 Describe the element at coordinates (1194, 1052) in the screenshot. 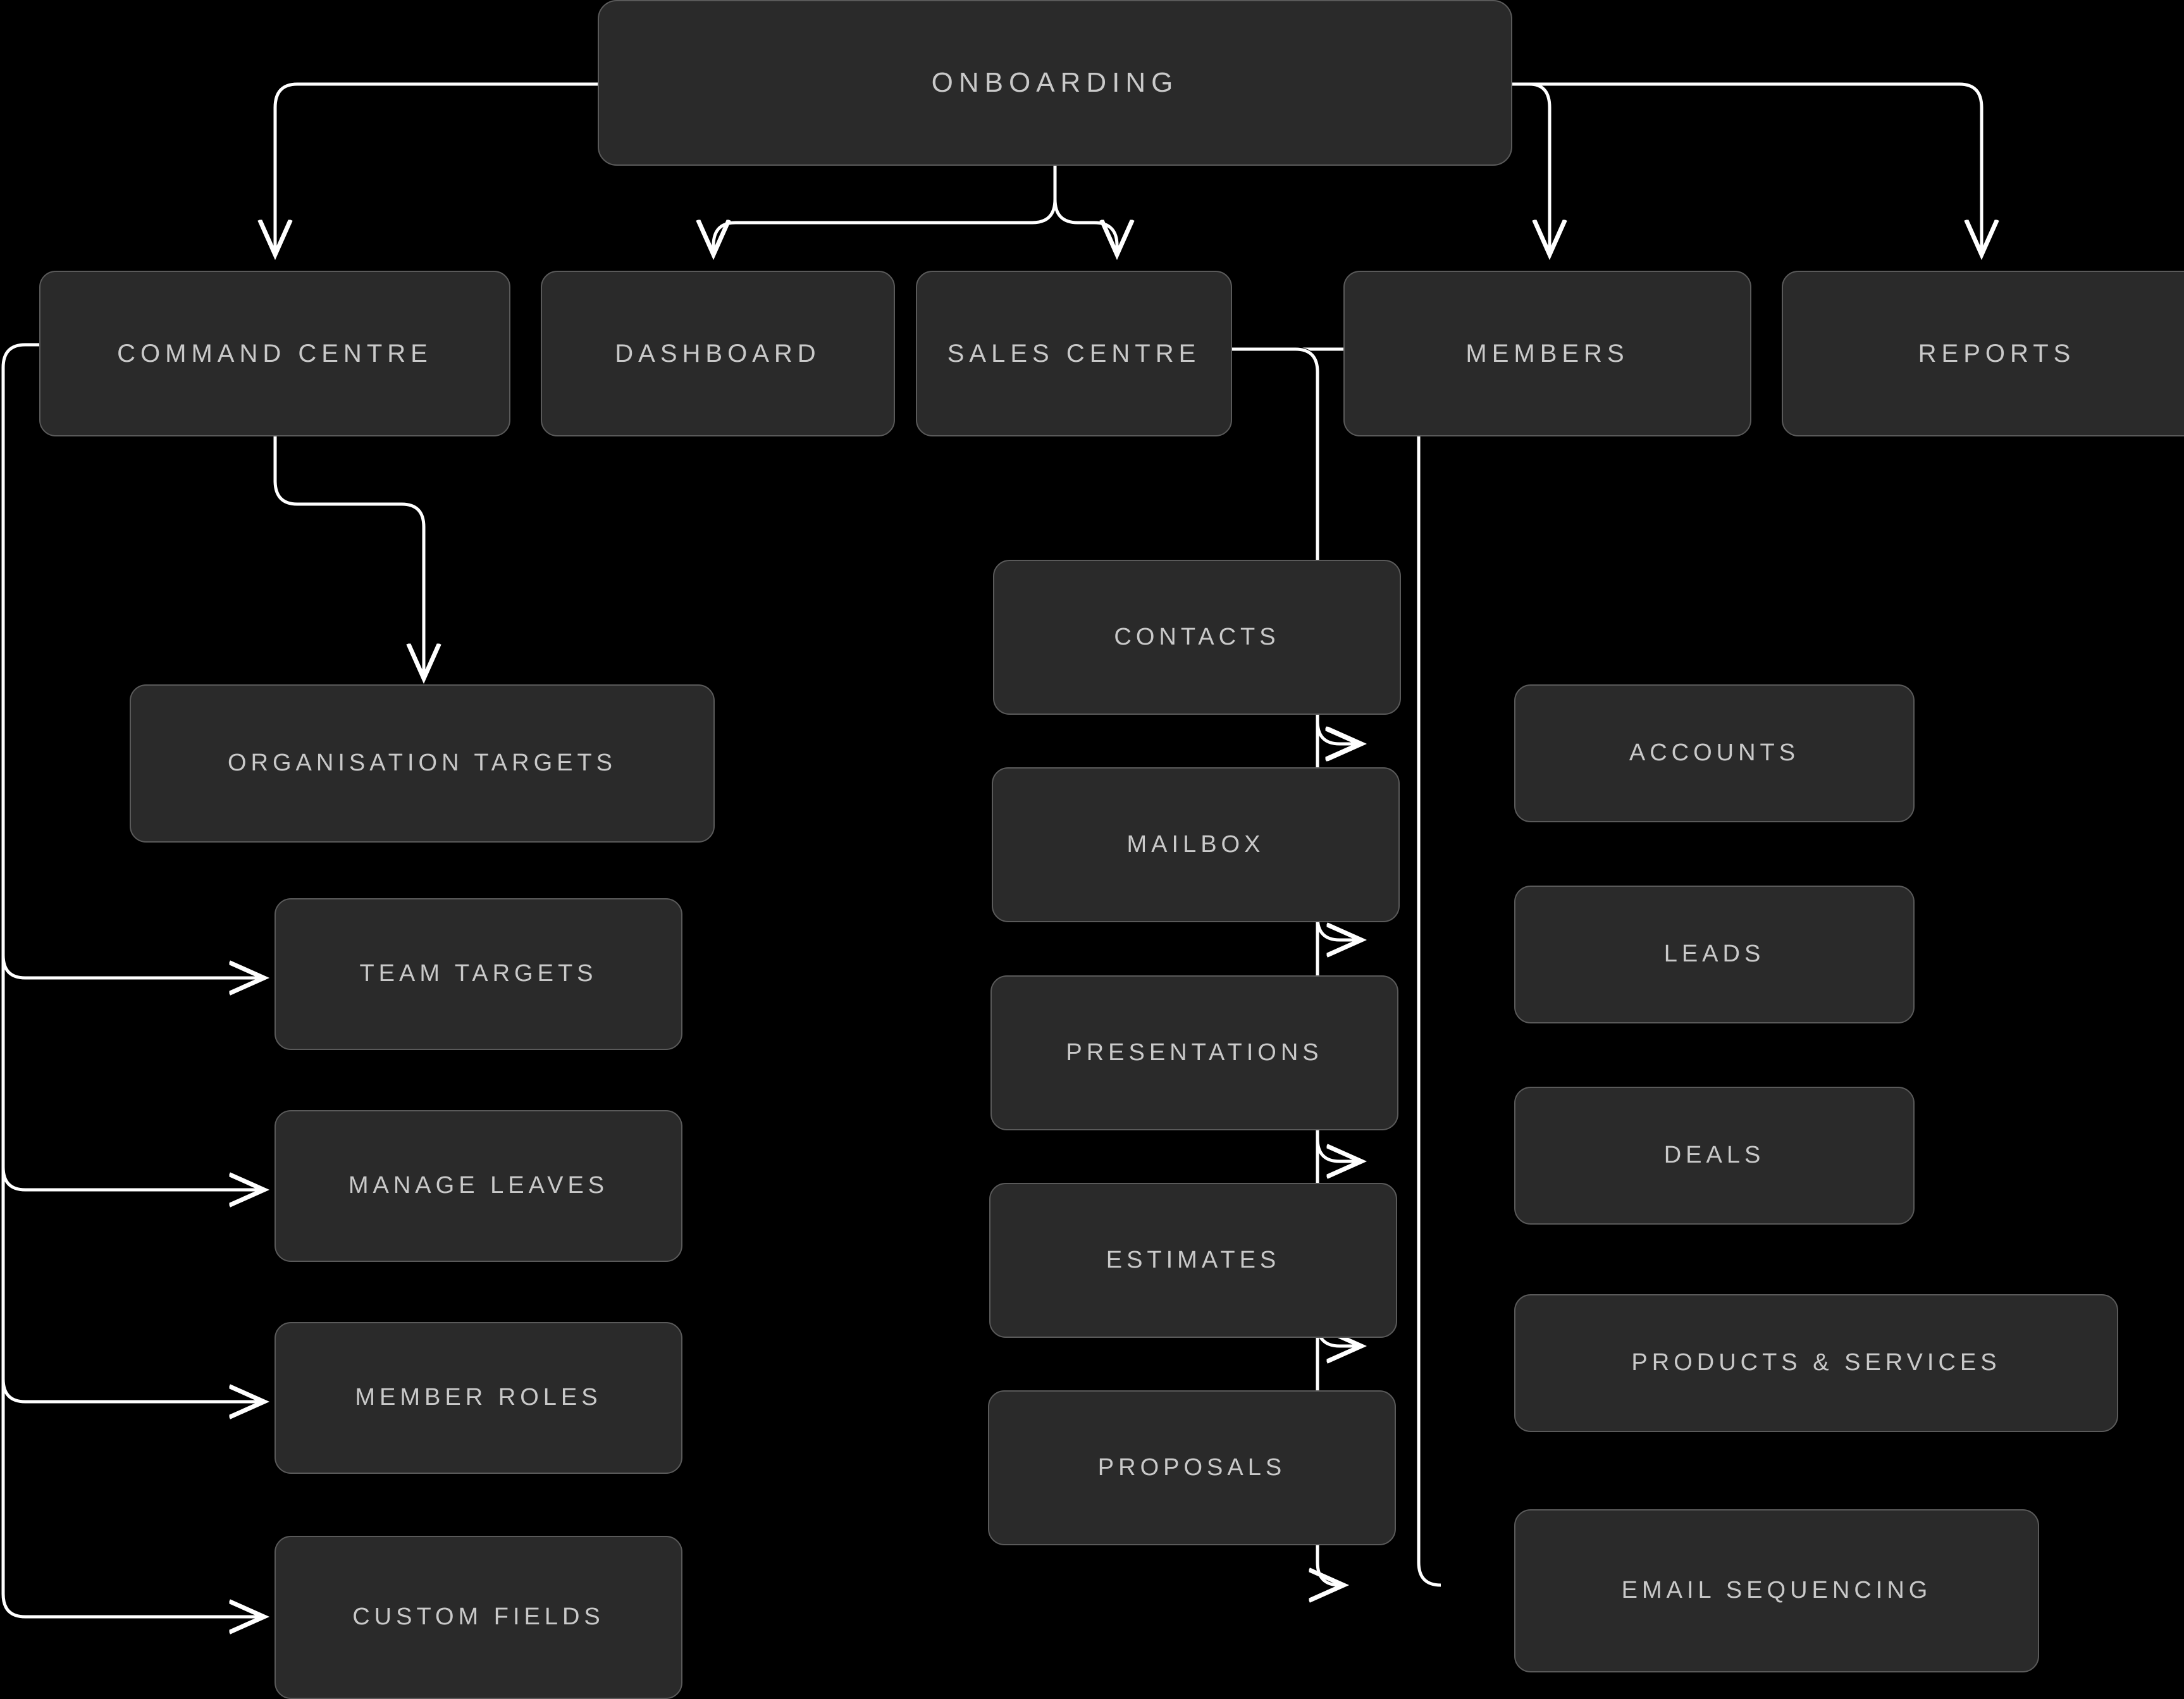

I see `node-presentations: PRESENTATIONS` at that location.